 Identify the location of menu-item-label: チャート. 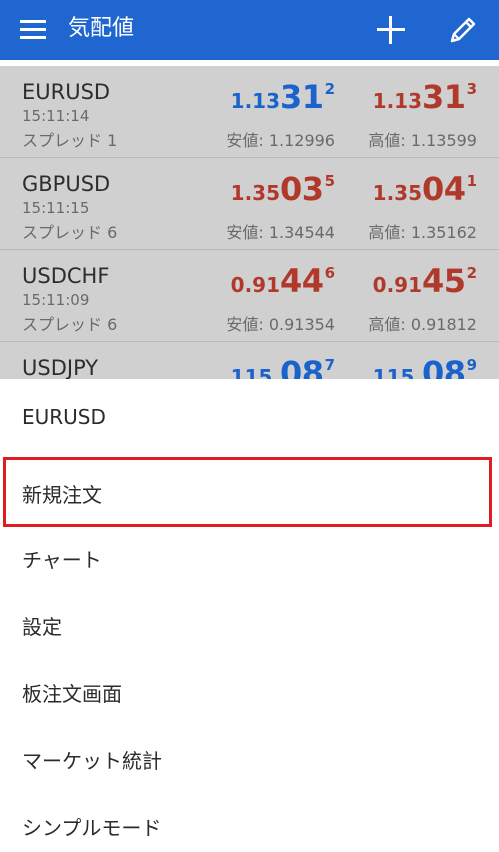
(62, 560).